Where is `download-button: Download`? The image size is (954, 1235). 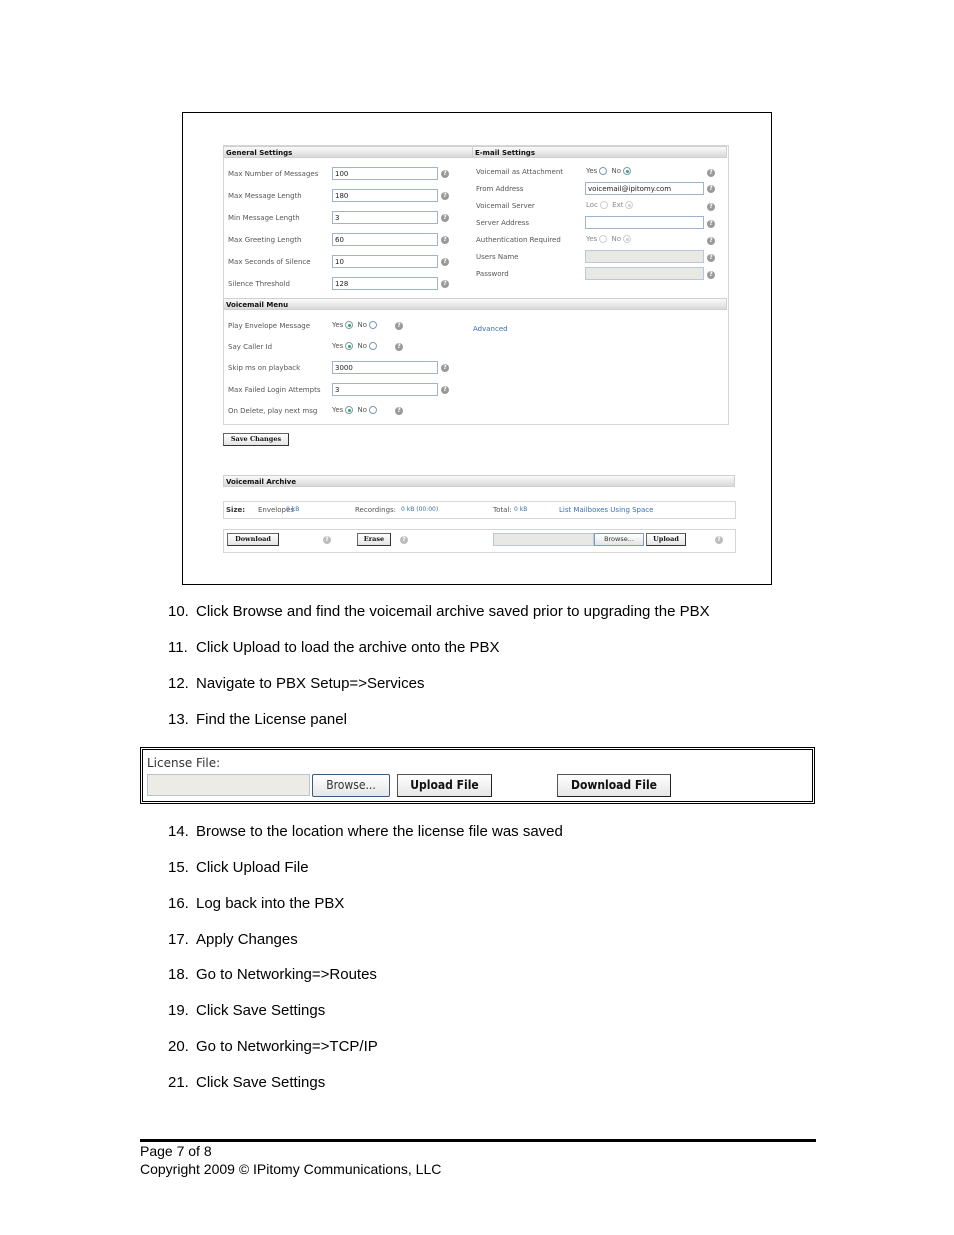 download-button: Download is located at coordinates (253, 539).